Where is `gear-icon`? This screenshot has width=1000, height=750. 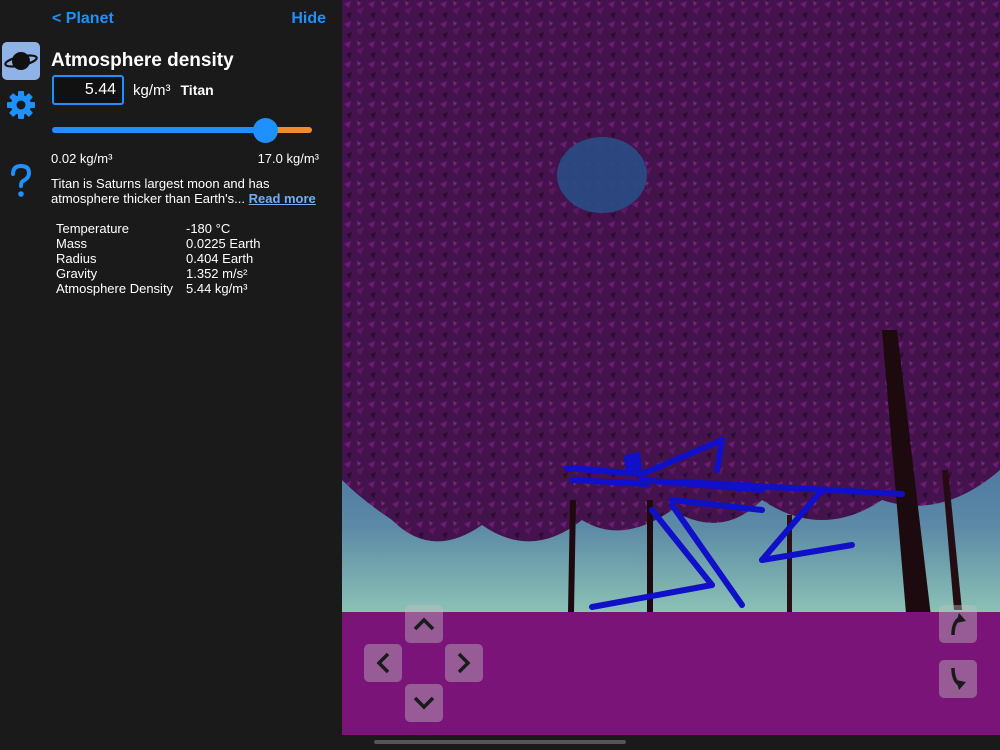 gear-icon is located at coordinates (21, 105).